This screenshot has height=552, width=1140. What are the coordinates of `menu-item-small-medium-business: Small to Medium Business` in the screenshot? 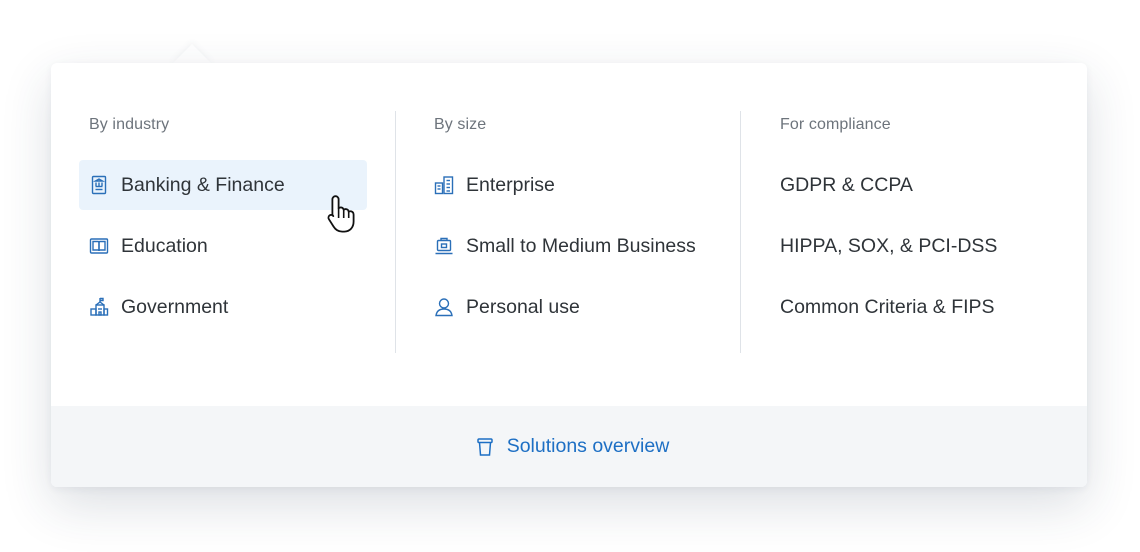 It's located at (574, 246).